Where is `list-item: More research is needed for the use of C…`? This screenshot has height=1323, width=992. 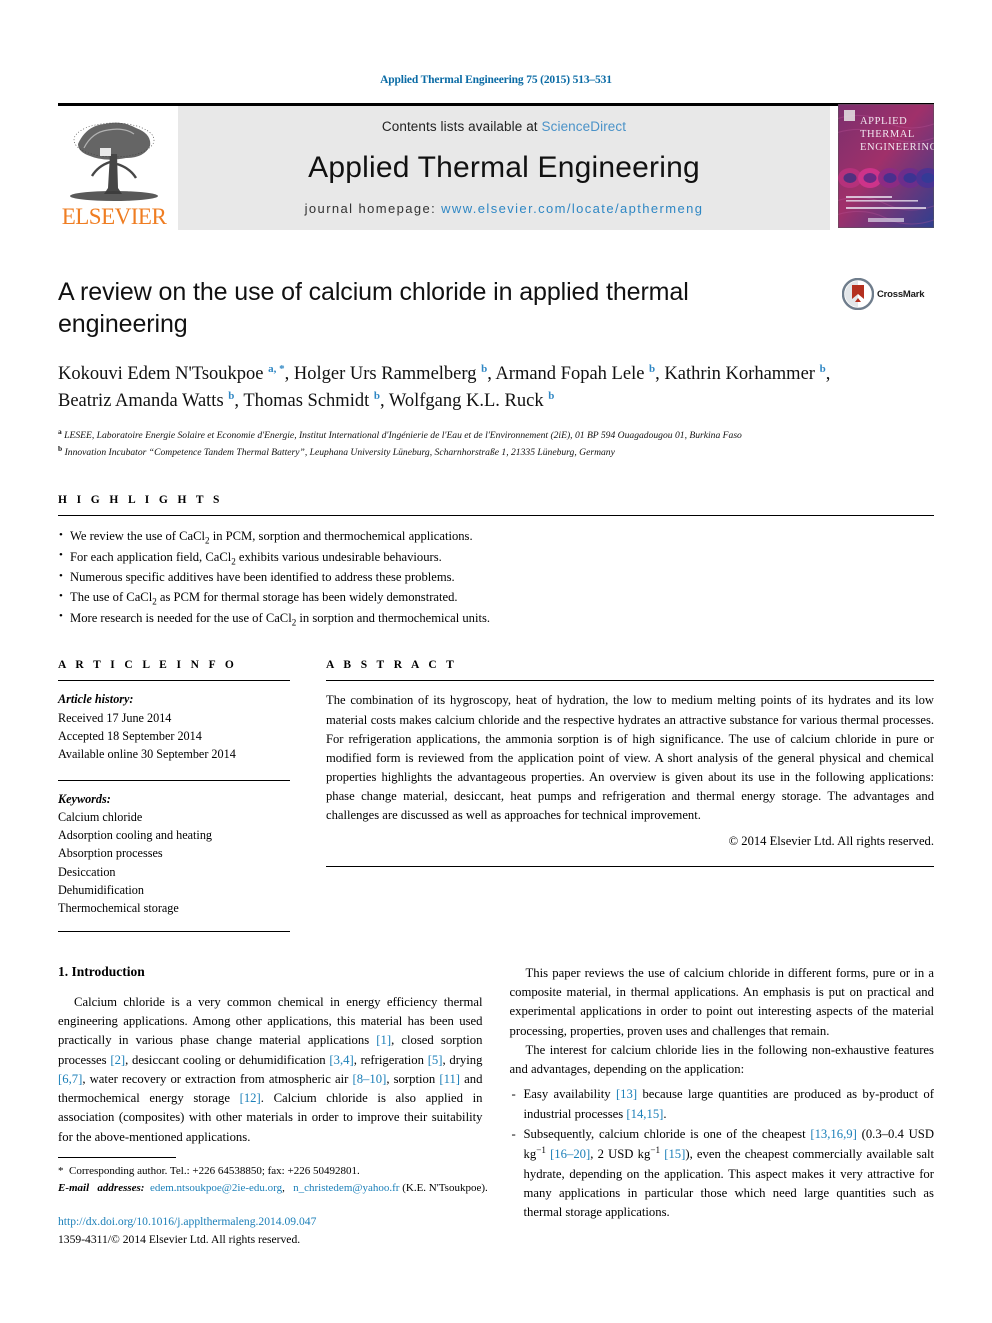
list-item: More research is needed for the use of C… is located at coordinates (496, 619).